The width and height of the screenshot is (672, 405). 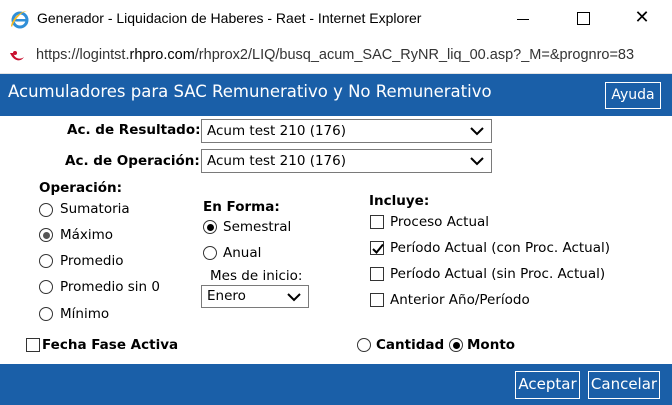 I want to click on operacion-ac-label: Ac. de Operación:, so click(x=132, y=161).